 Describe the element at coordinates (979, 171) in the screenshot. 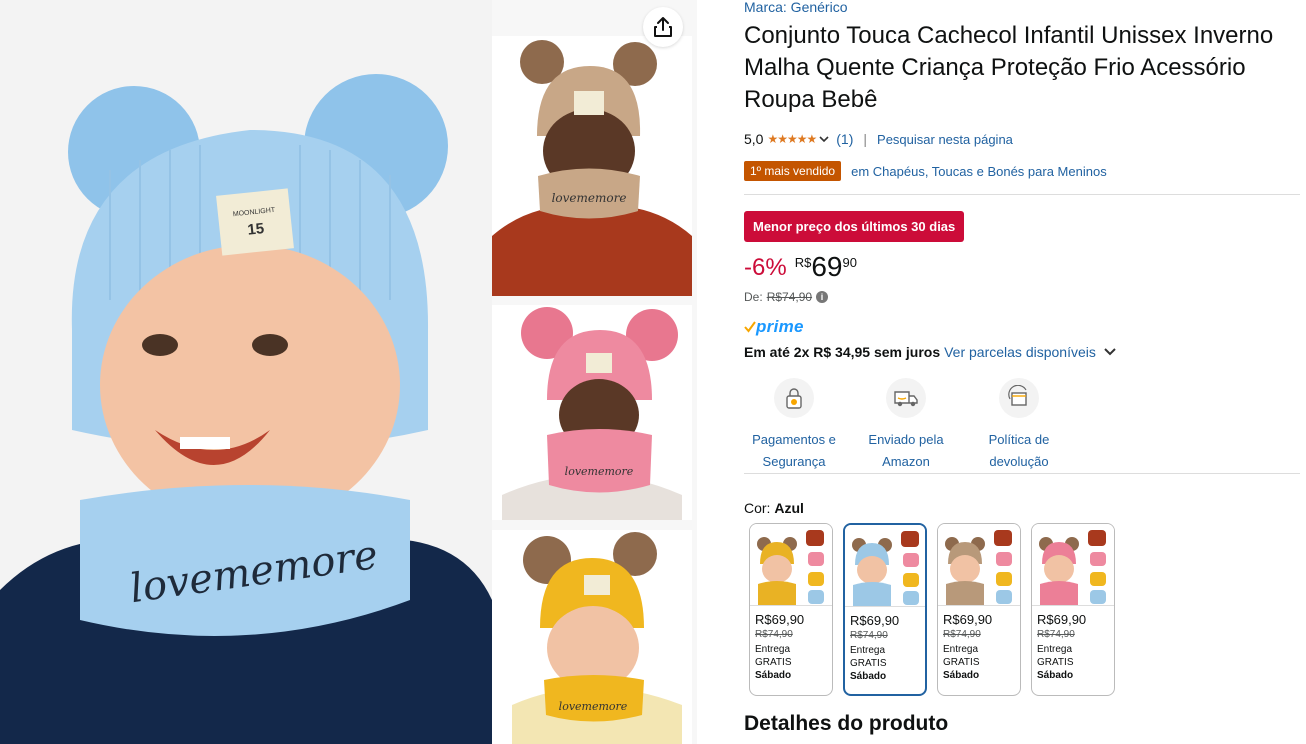

I see `bestseller-category-link: em Chapéus, Toucas e Bonés para Meninos` at that location.